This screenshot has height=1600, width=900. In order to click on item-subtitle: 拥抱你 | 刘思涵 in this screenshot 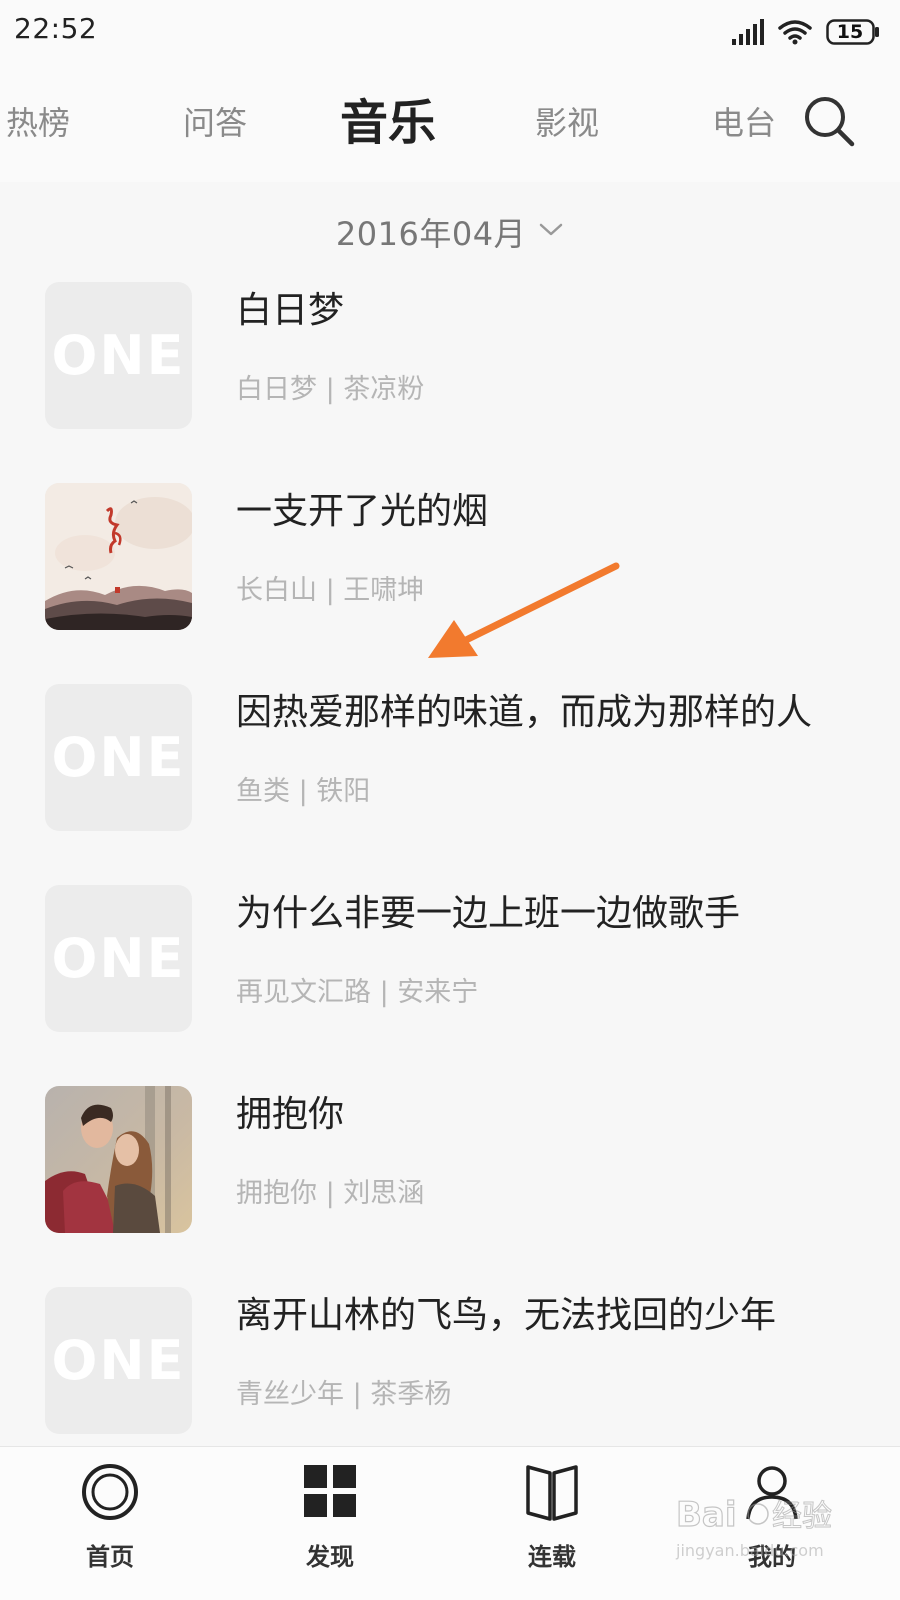, I will do `click(330, 1193)`.